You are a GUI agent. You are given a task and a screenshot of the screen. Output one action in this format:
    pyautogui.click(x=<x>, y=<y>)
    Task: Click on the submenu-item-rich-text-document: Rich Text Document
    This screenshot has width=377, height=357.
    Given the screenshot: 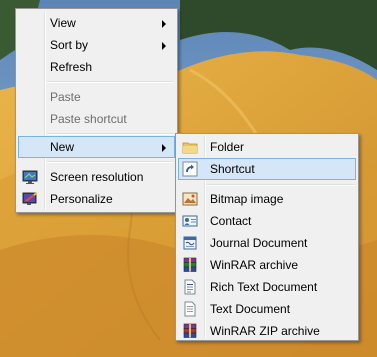 What is the action you would take?
    pyautogui.click(x=267, y=287)
    